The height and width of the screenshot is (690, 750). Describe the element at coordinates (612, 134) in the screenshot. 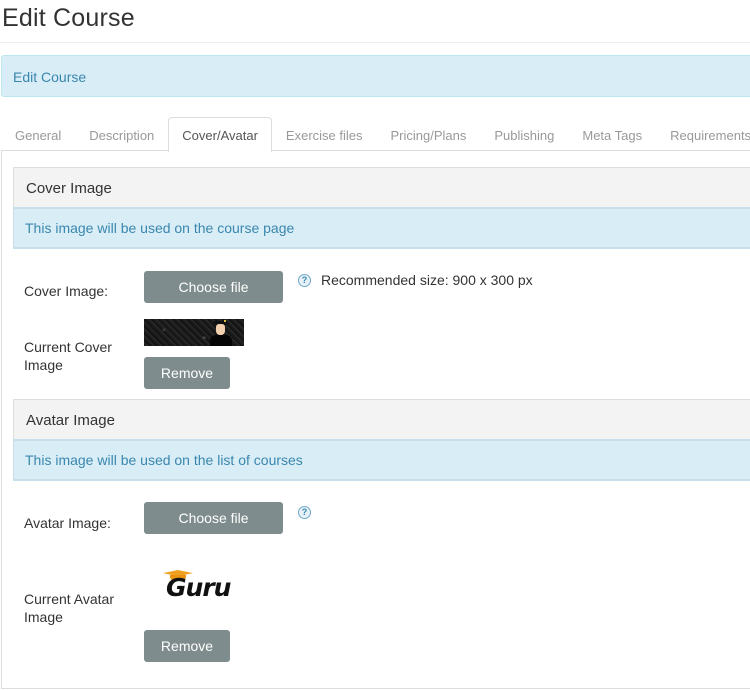

I see `tab-meta-tags: Meta Tags` at that location.